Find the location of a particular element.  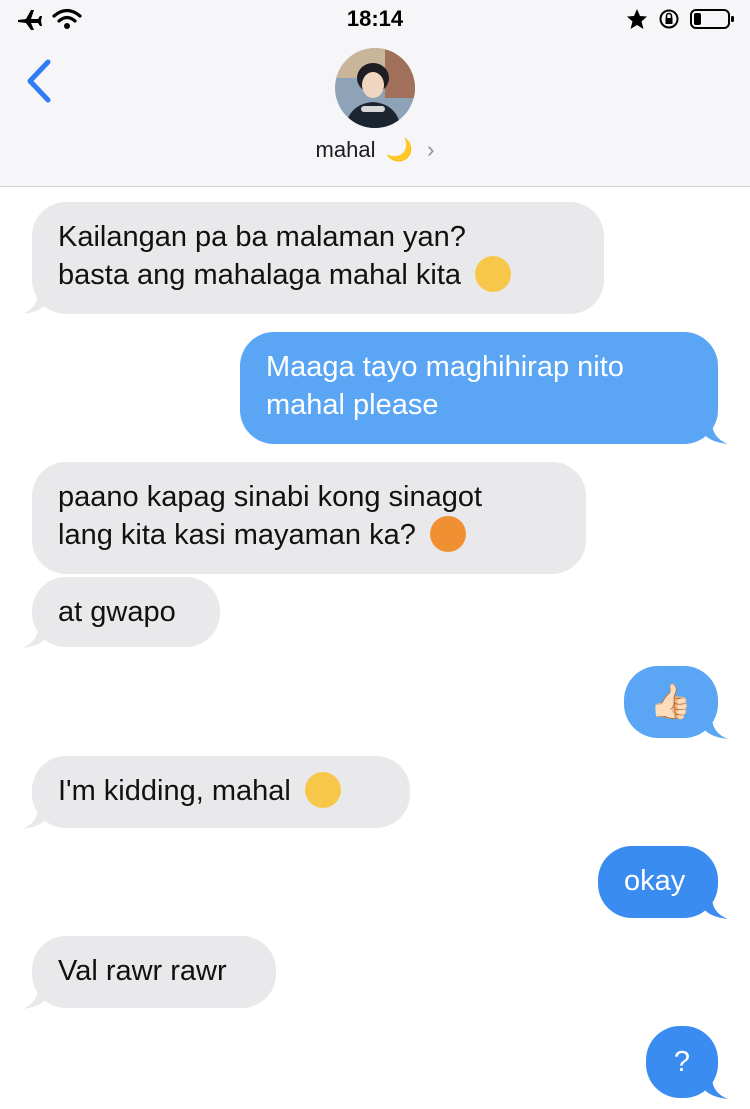

message-line: okay is located at coordinates (655, 881).